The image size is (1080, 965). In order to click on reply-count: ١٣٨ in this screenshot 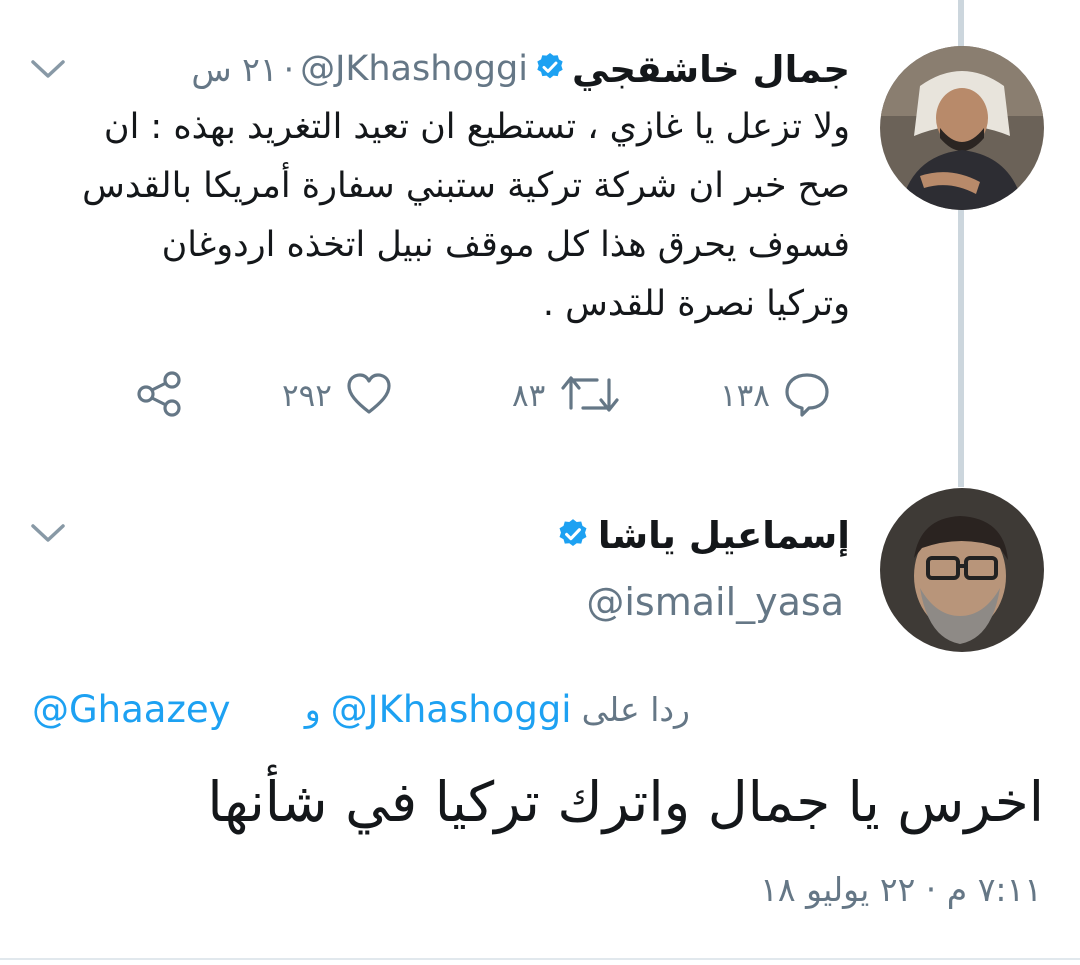, I will do `click(745, 396)`.